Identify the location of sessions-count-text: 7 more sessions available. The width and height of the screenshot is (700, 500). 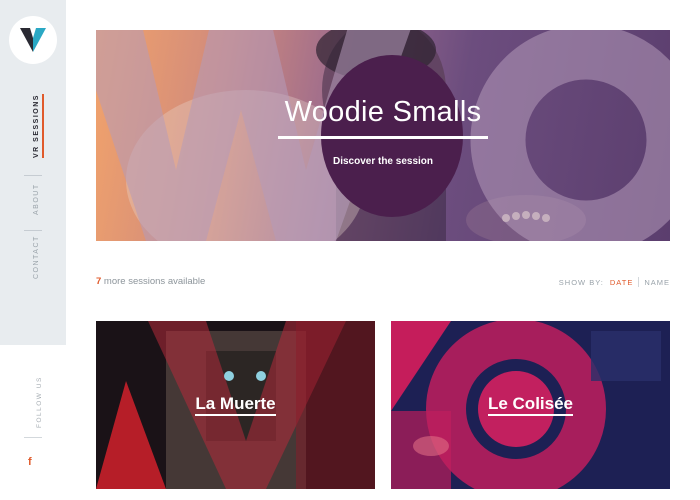
(150, 281).